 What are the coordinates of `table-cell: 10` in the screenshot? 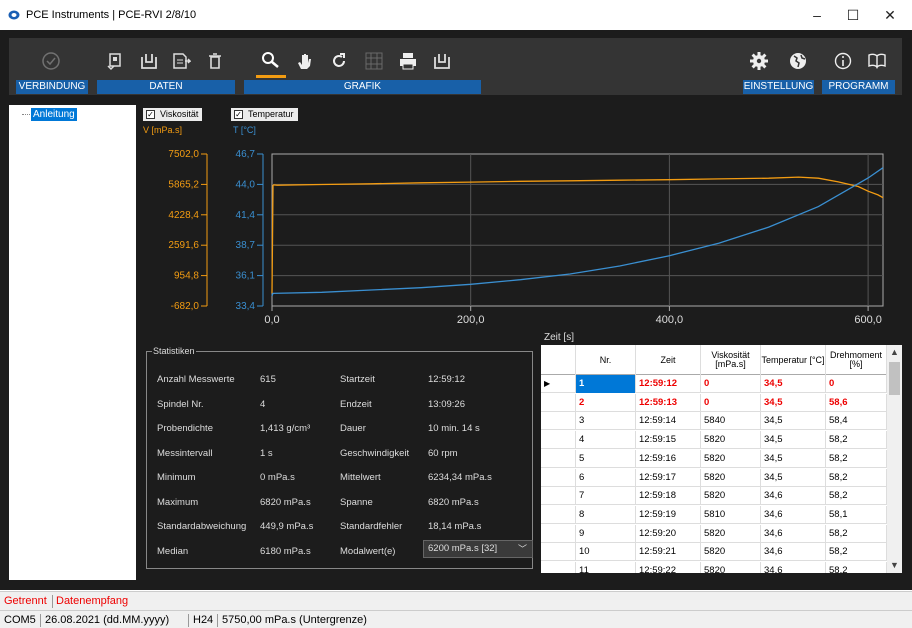 It's located at (606, 552).